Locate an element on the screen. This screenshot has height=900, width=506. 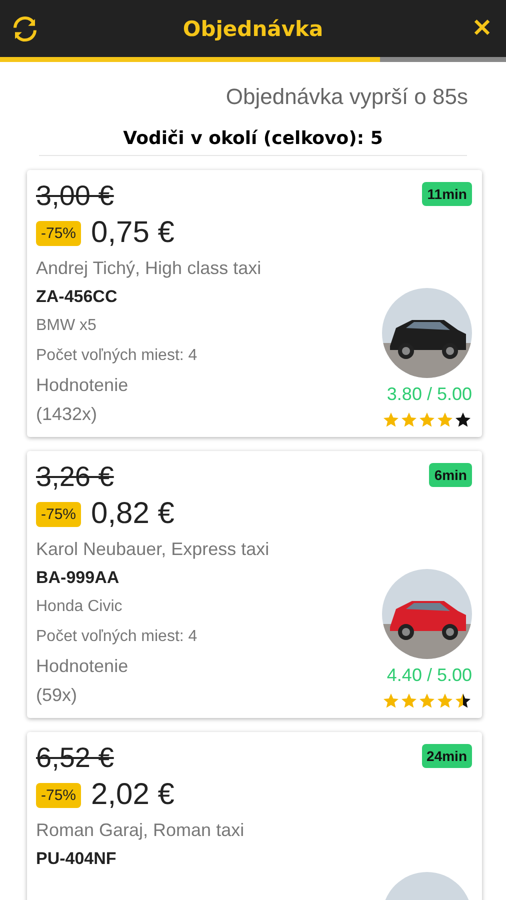
old-price: 3,00 € is located at coordinates (75, 196).